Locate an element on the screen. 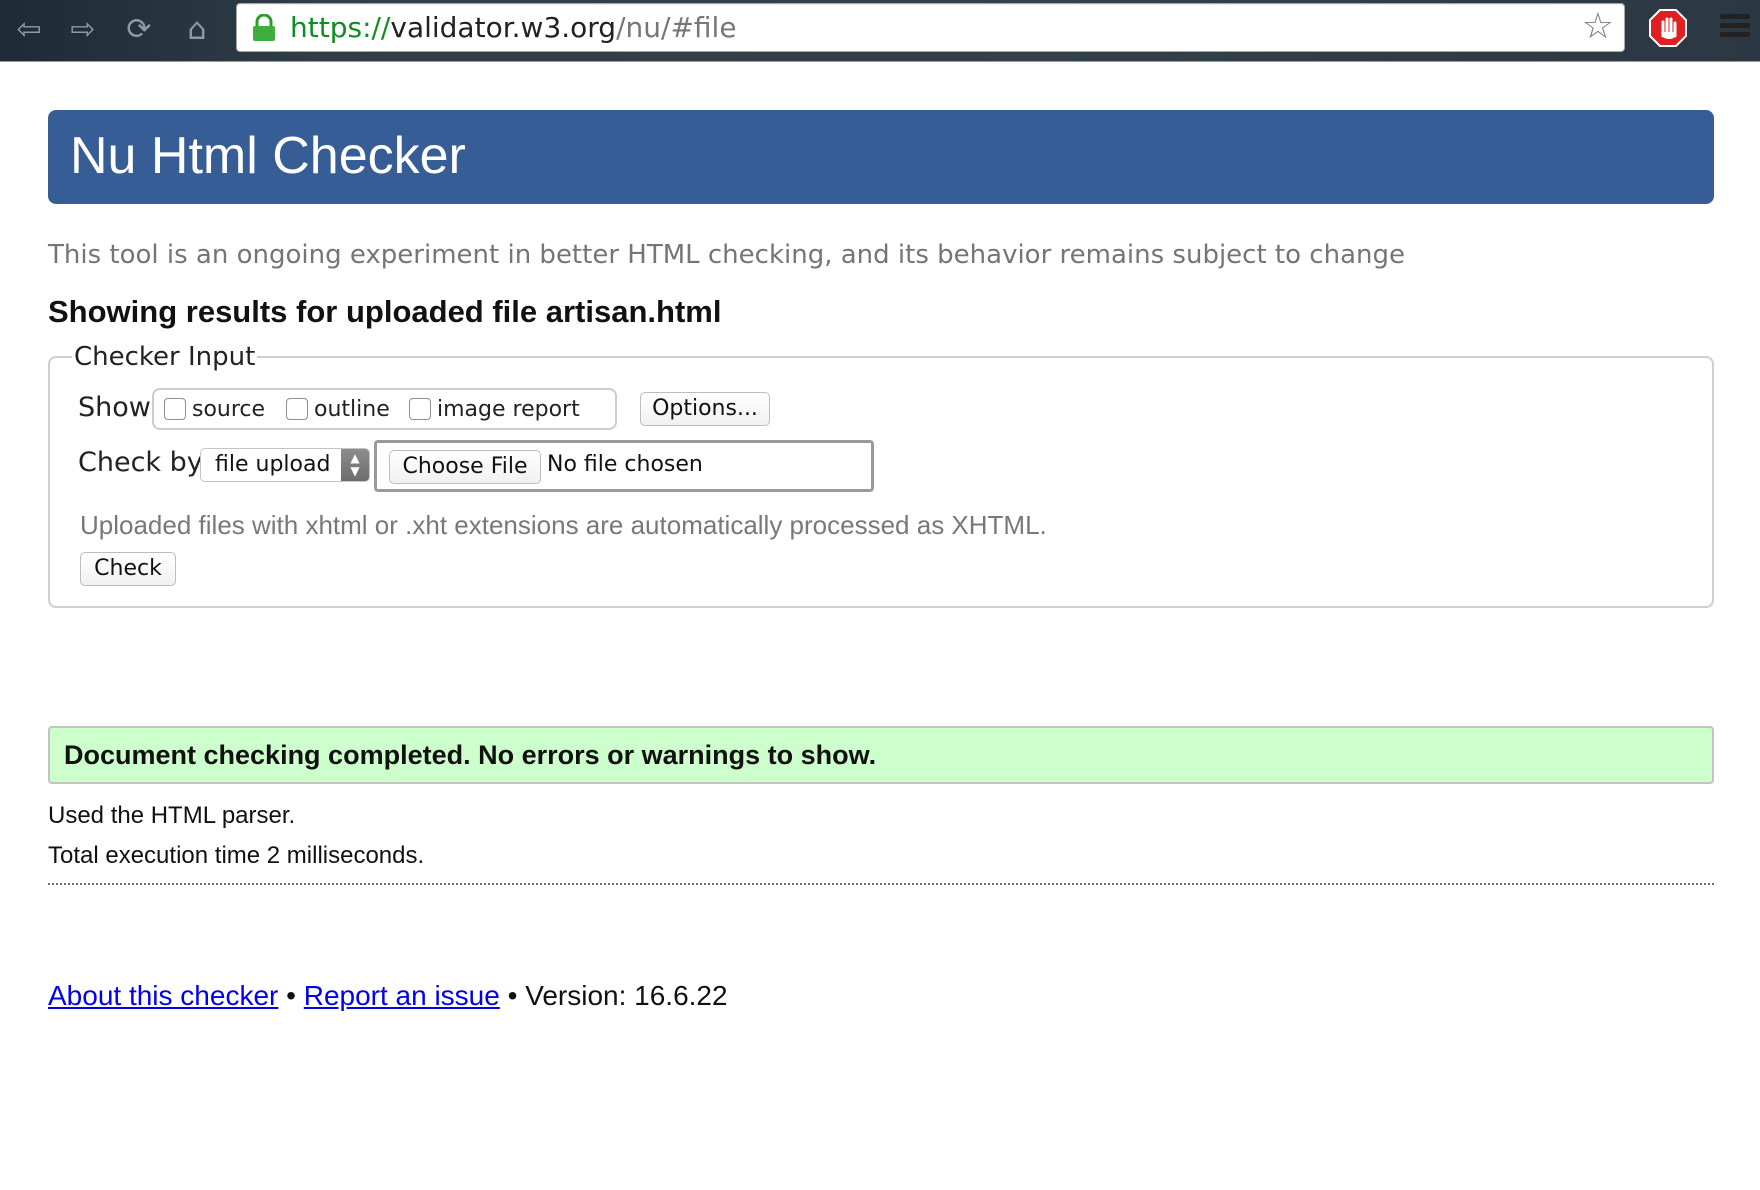 The width and height of the screenshot is (1760, 1190). adblock-hand-icon is located at coordinates (1668, 28).